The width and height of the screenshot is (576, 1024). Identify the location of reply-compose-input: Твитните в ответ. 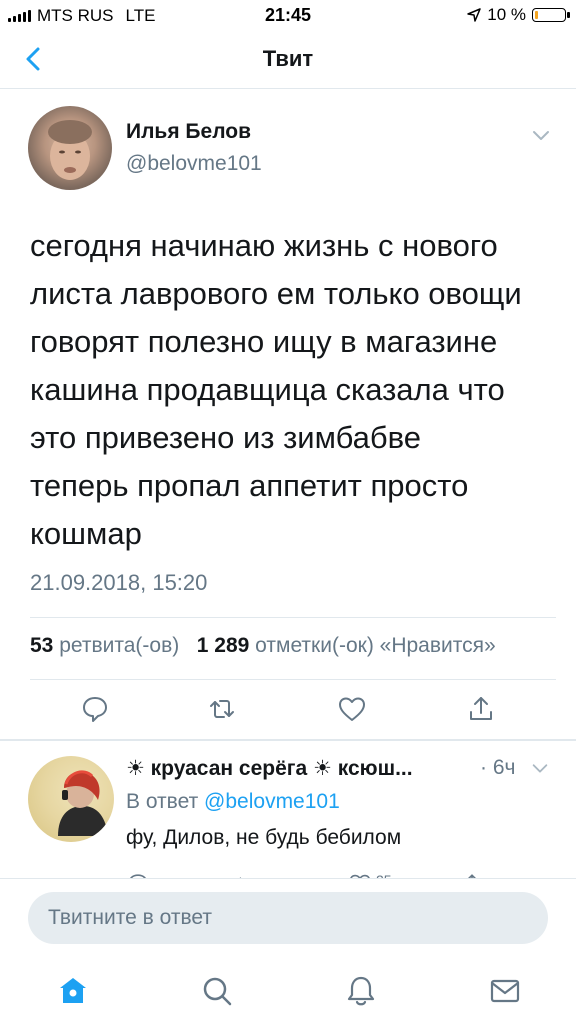
(288, 918).